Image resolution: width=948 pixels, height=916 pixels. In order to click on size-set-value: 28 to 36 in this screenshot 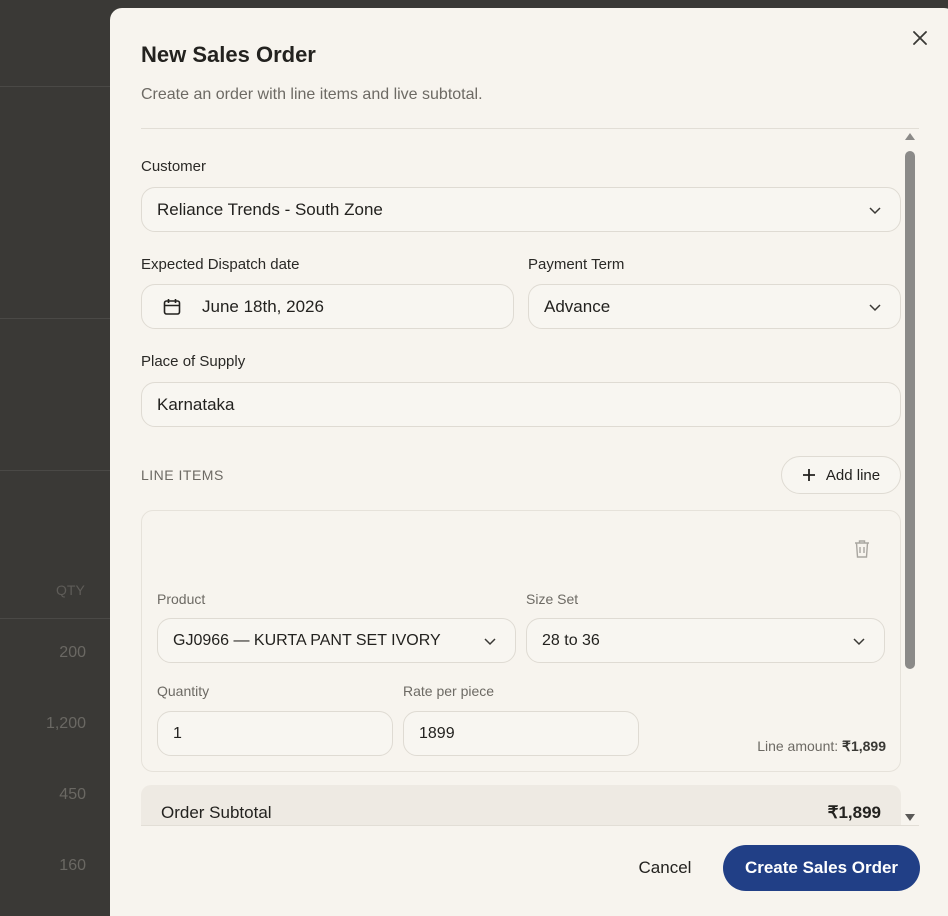, I will do `click(571, 640)`.